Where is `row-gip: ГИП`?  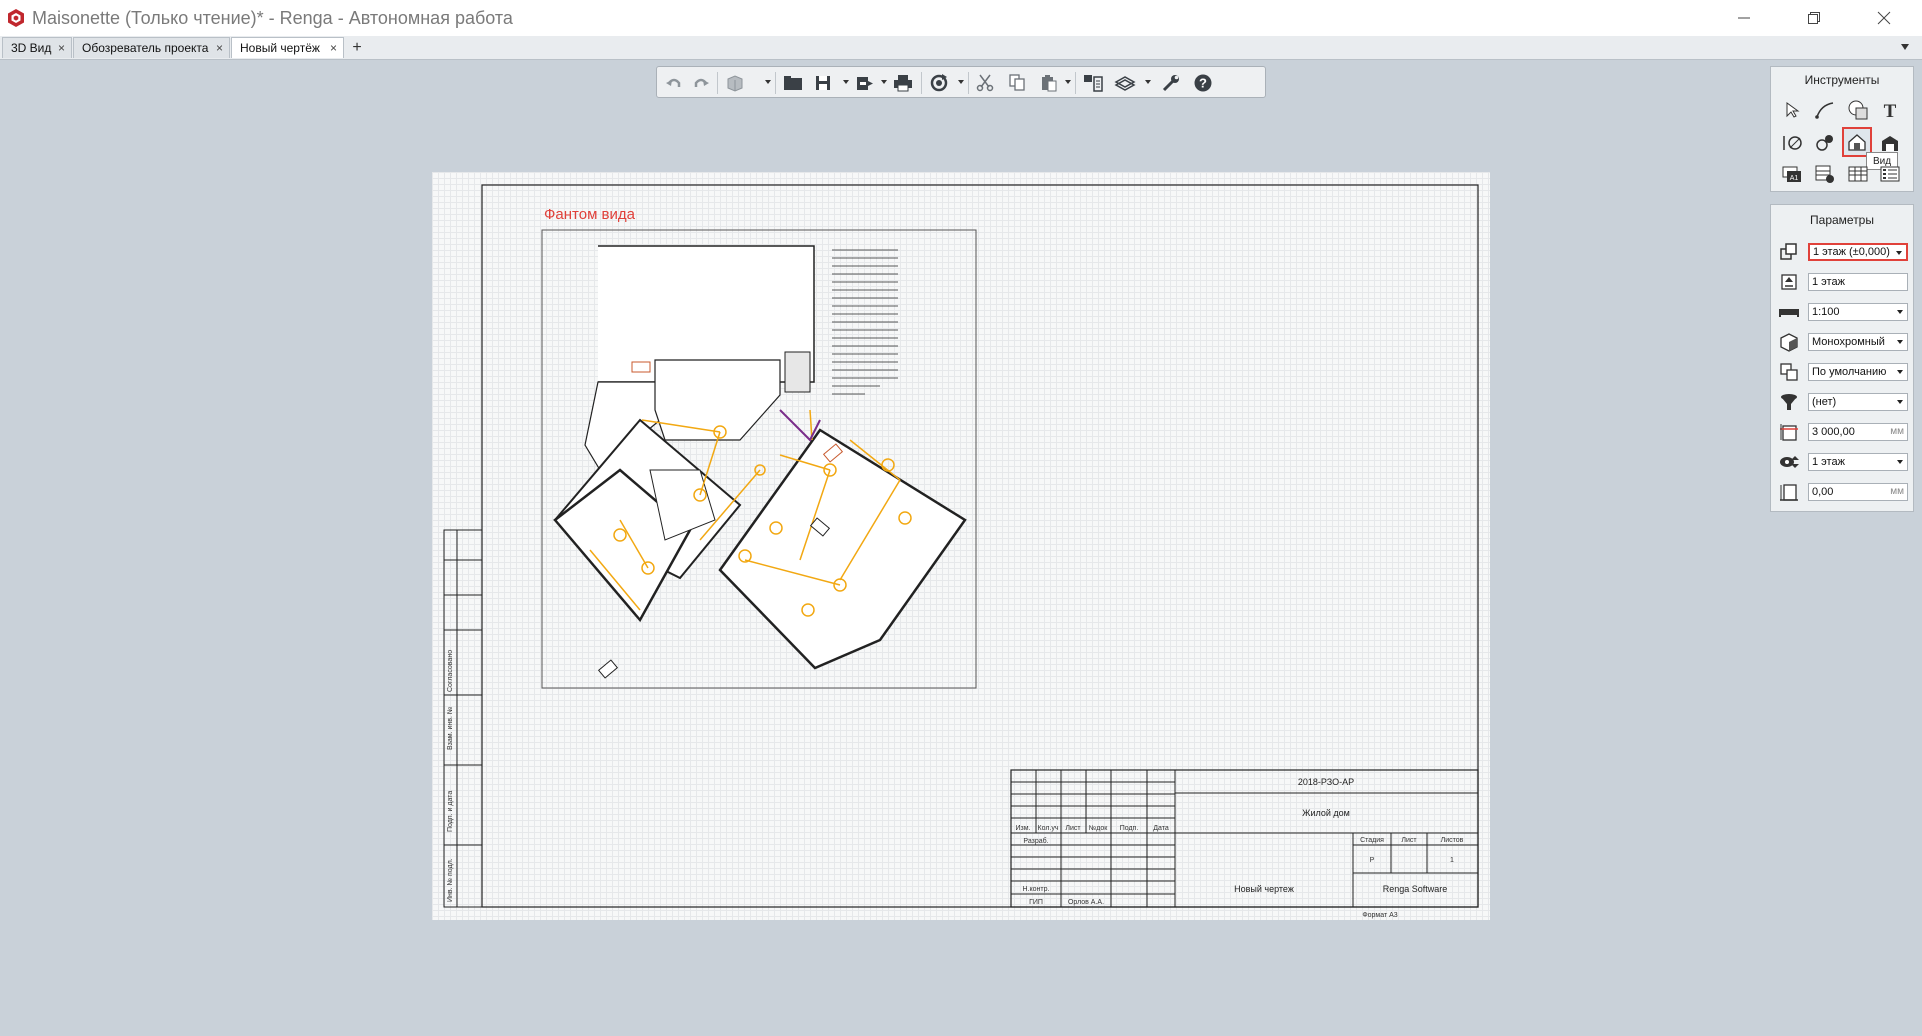 row-gip: ГИП is located at coordinates (1036, 902).